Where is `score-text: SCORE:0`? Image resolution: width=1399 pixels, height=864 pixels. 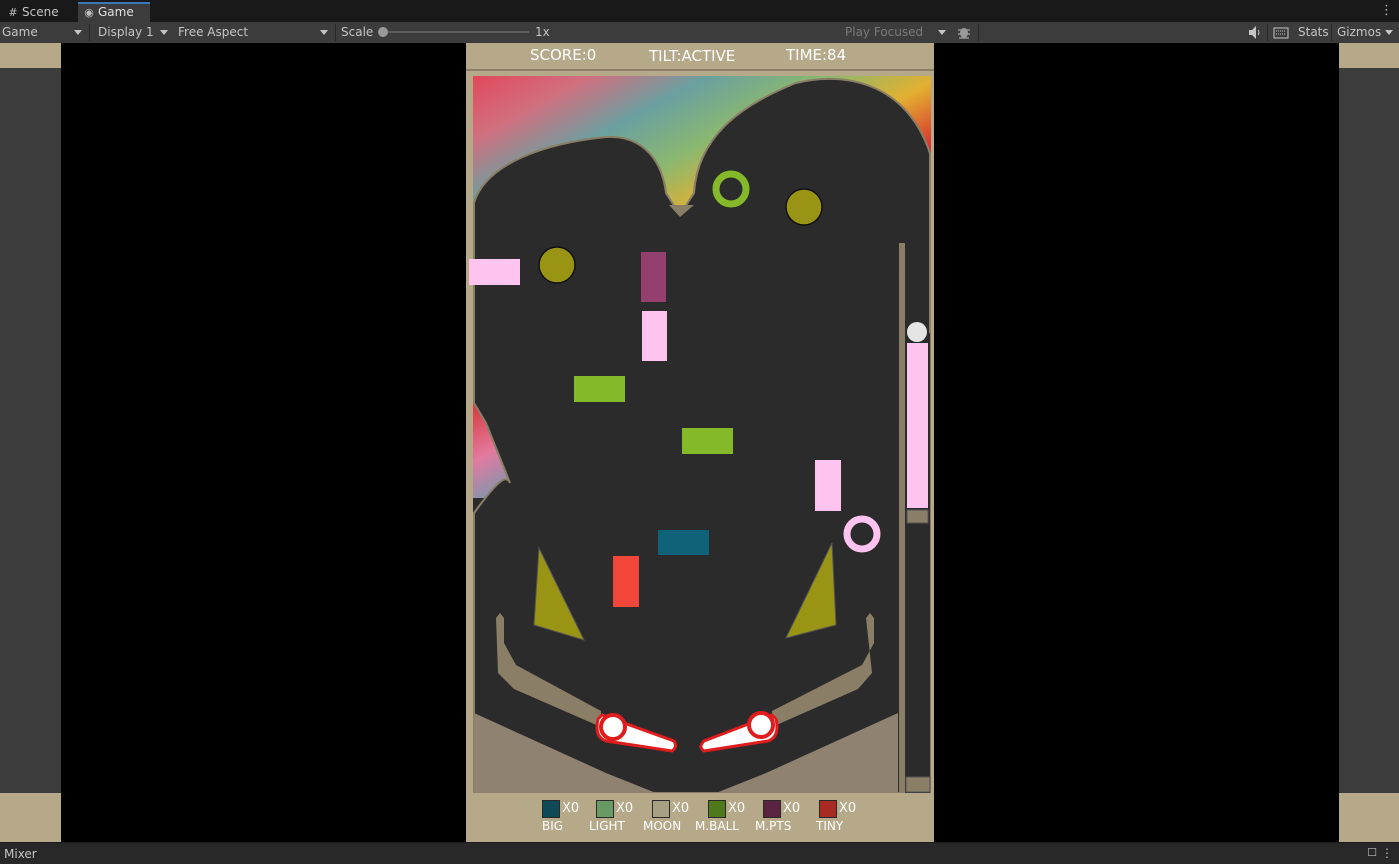
score-text: SCORE:0 is located at coordinates (563, 55).